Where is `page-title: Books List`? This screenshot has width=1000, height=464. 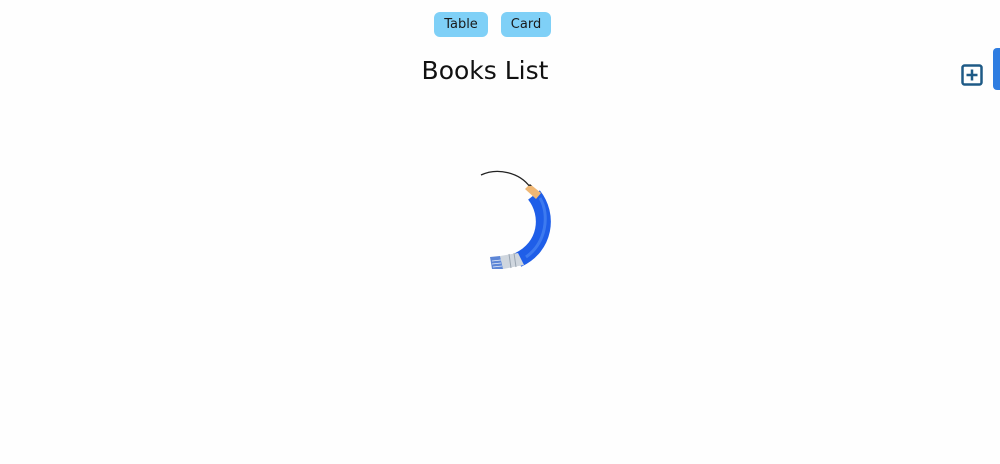 page-title: Books List is located at coordinates (485, 70).